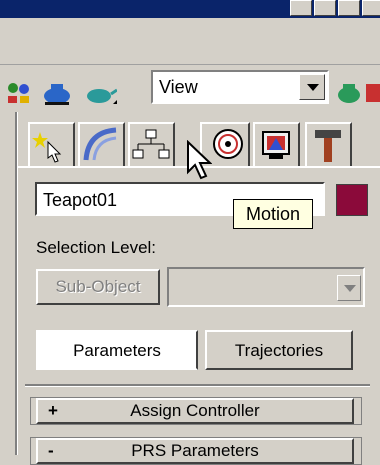 Image resolution: width=380 pixels, height=465 pixels. What do you see at coordinates (273, 214) in the screenshot?
I see `motion-tooltip: Motion` at bounding box center [273, 214].